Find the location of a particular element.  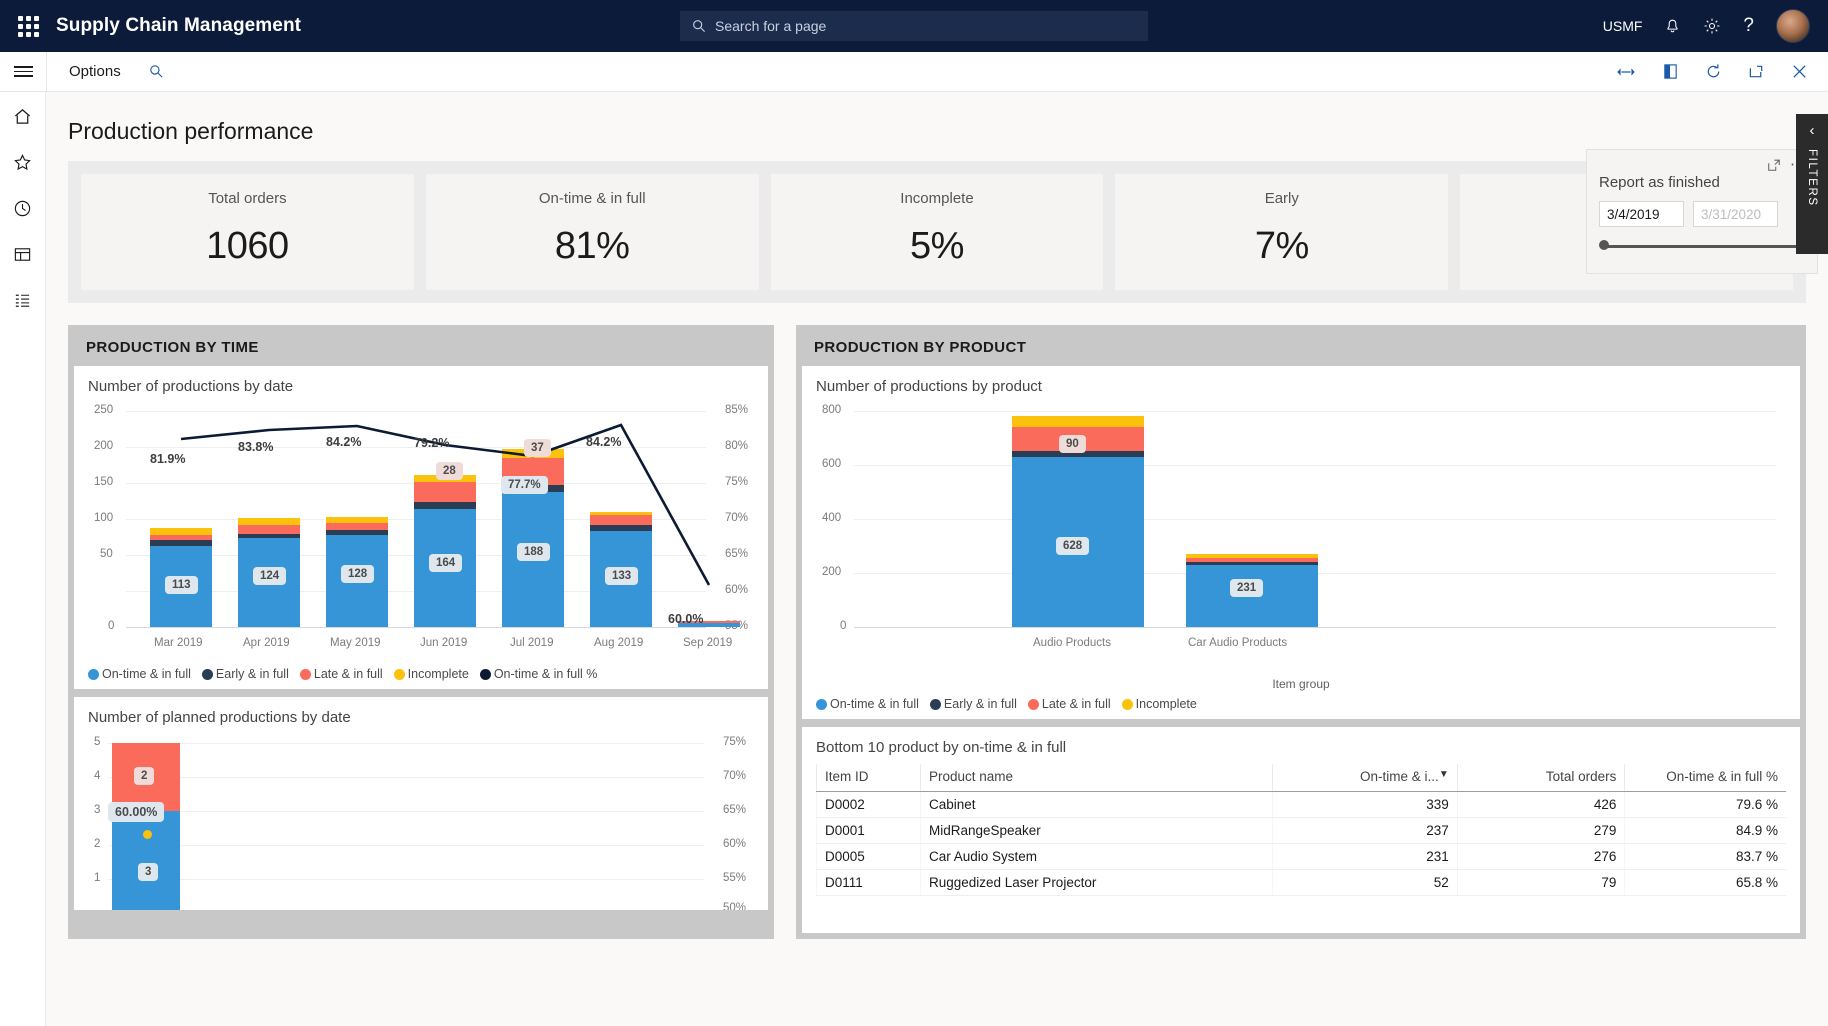

legend-label: On-time & in full % is located at coordinates (545, 674).